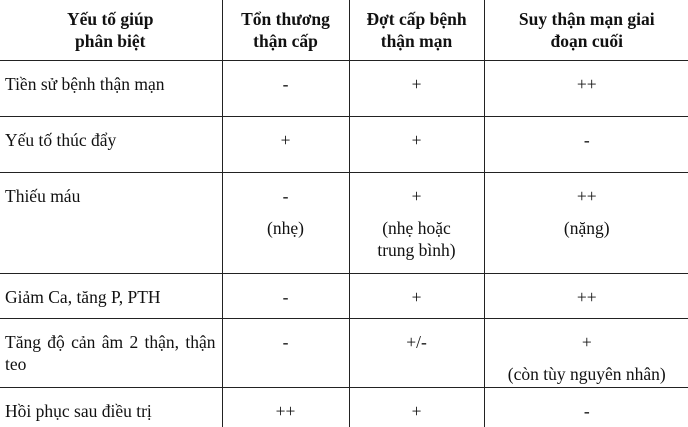 This screenshot has width=688, height=427. I want to click on esrd-cell: ++ (nặng), so click(586, 223).